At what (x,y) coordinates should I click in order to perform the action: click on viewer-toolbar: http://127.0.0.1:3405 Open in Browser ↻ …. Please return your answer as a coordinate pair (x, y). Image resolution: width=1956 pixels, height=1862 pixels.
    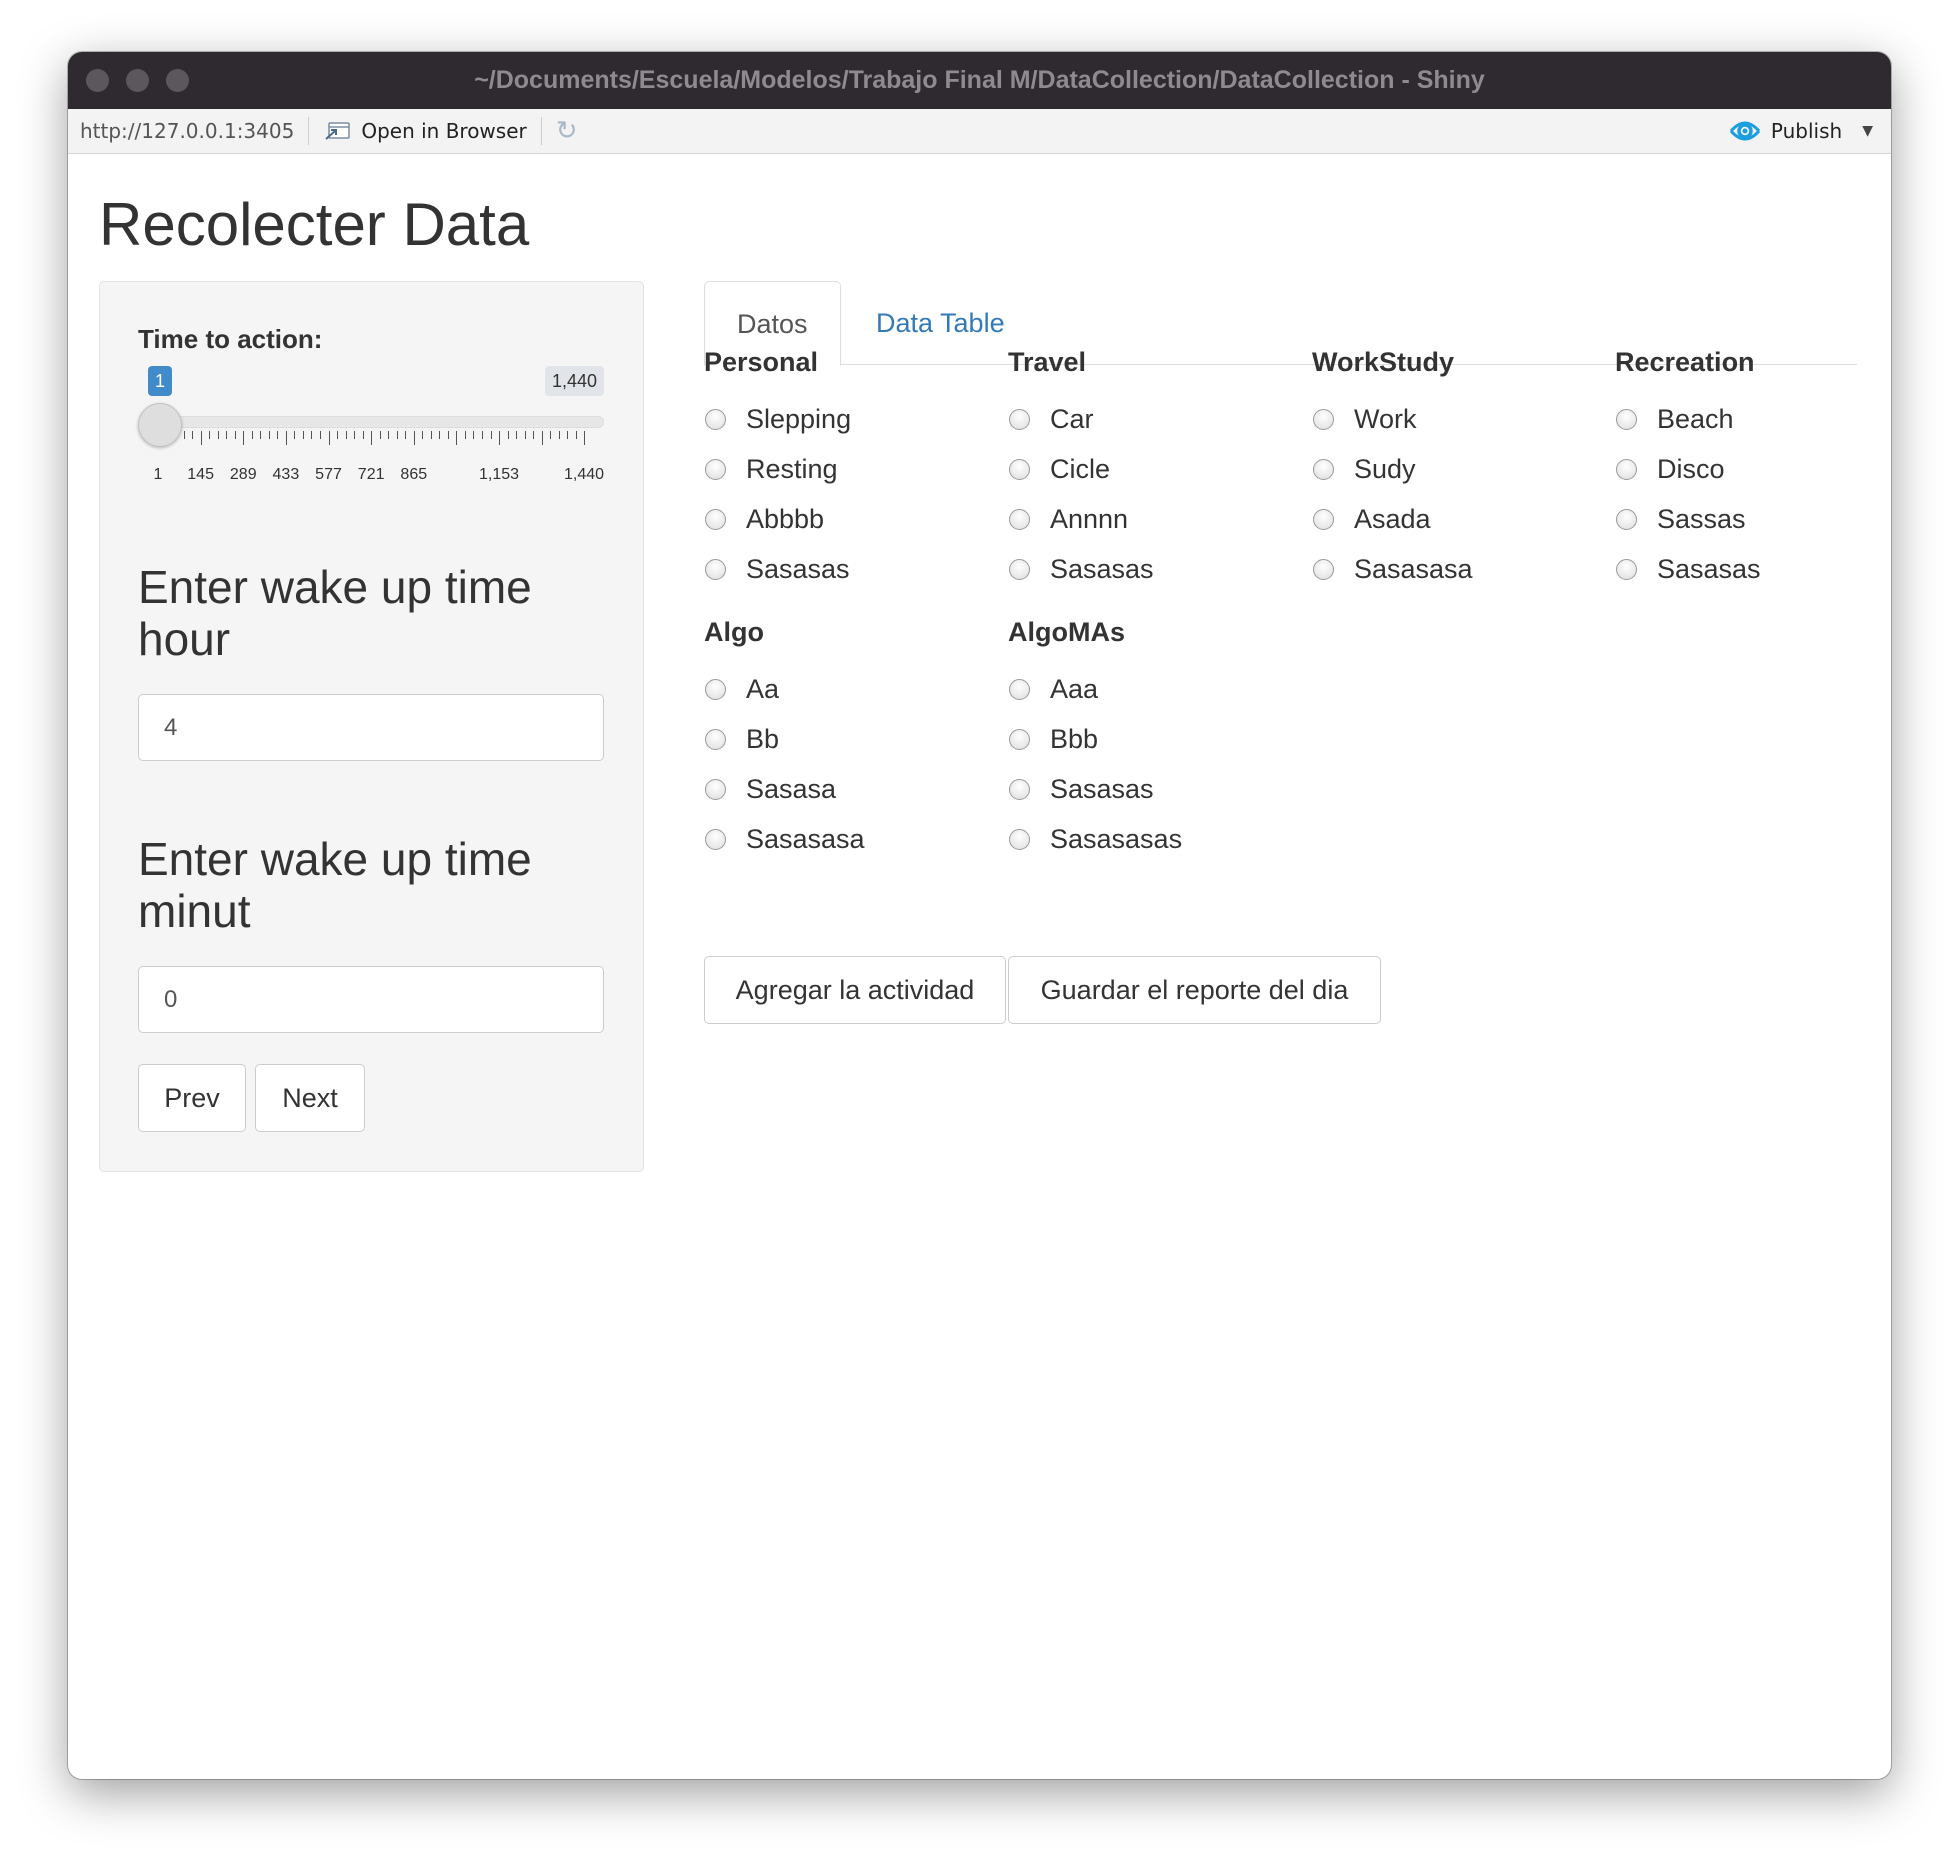
    Looking at the image, I should click on (979, 131).